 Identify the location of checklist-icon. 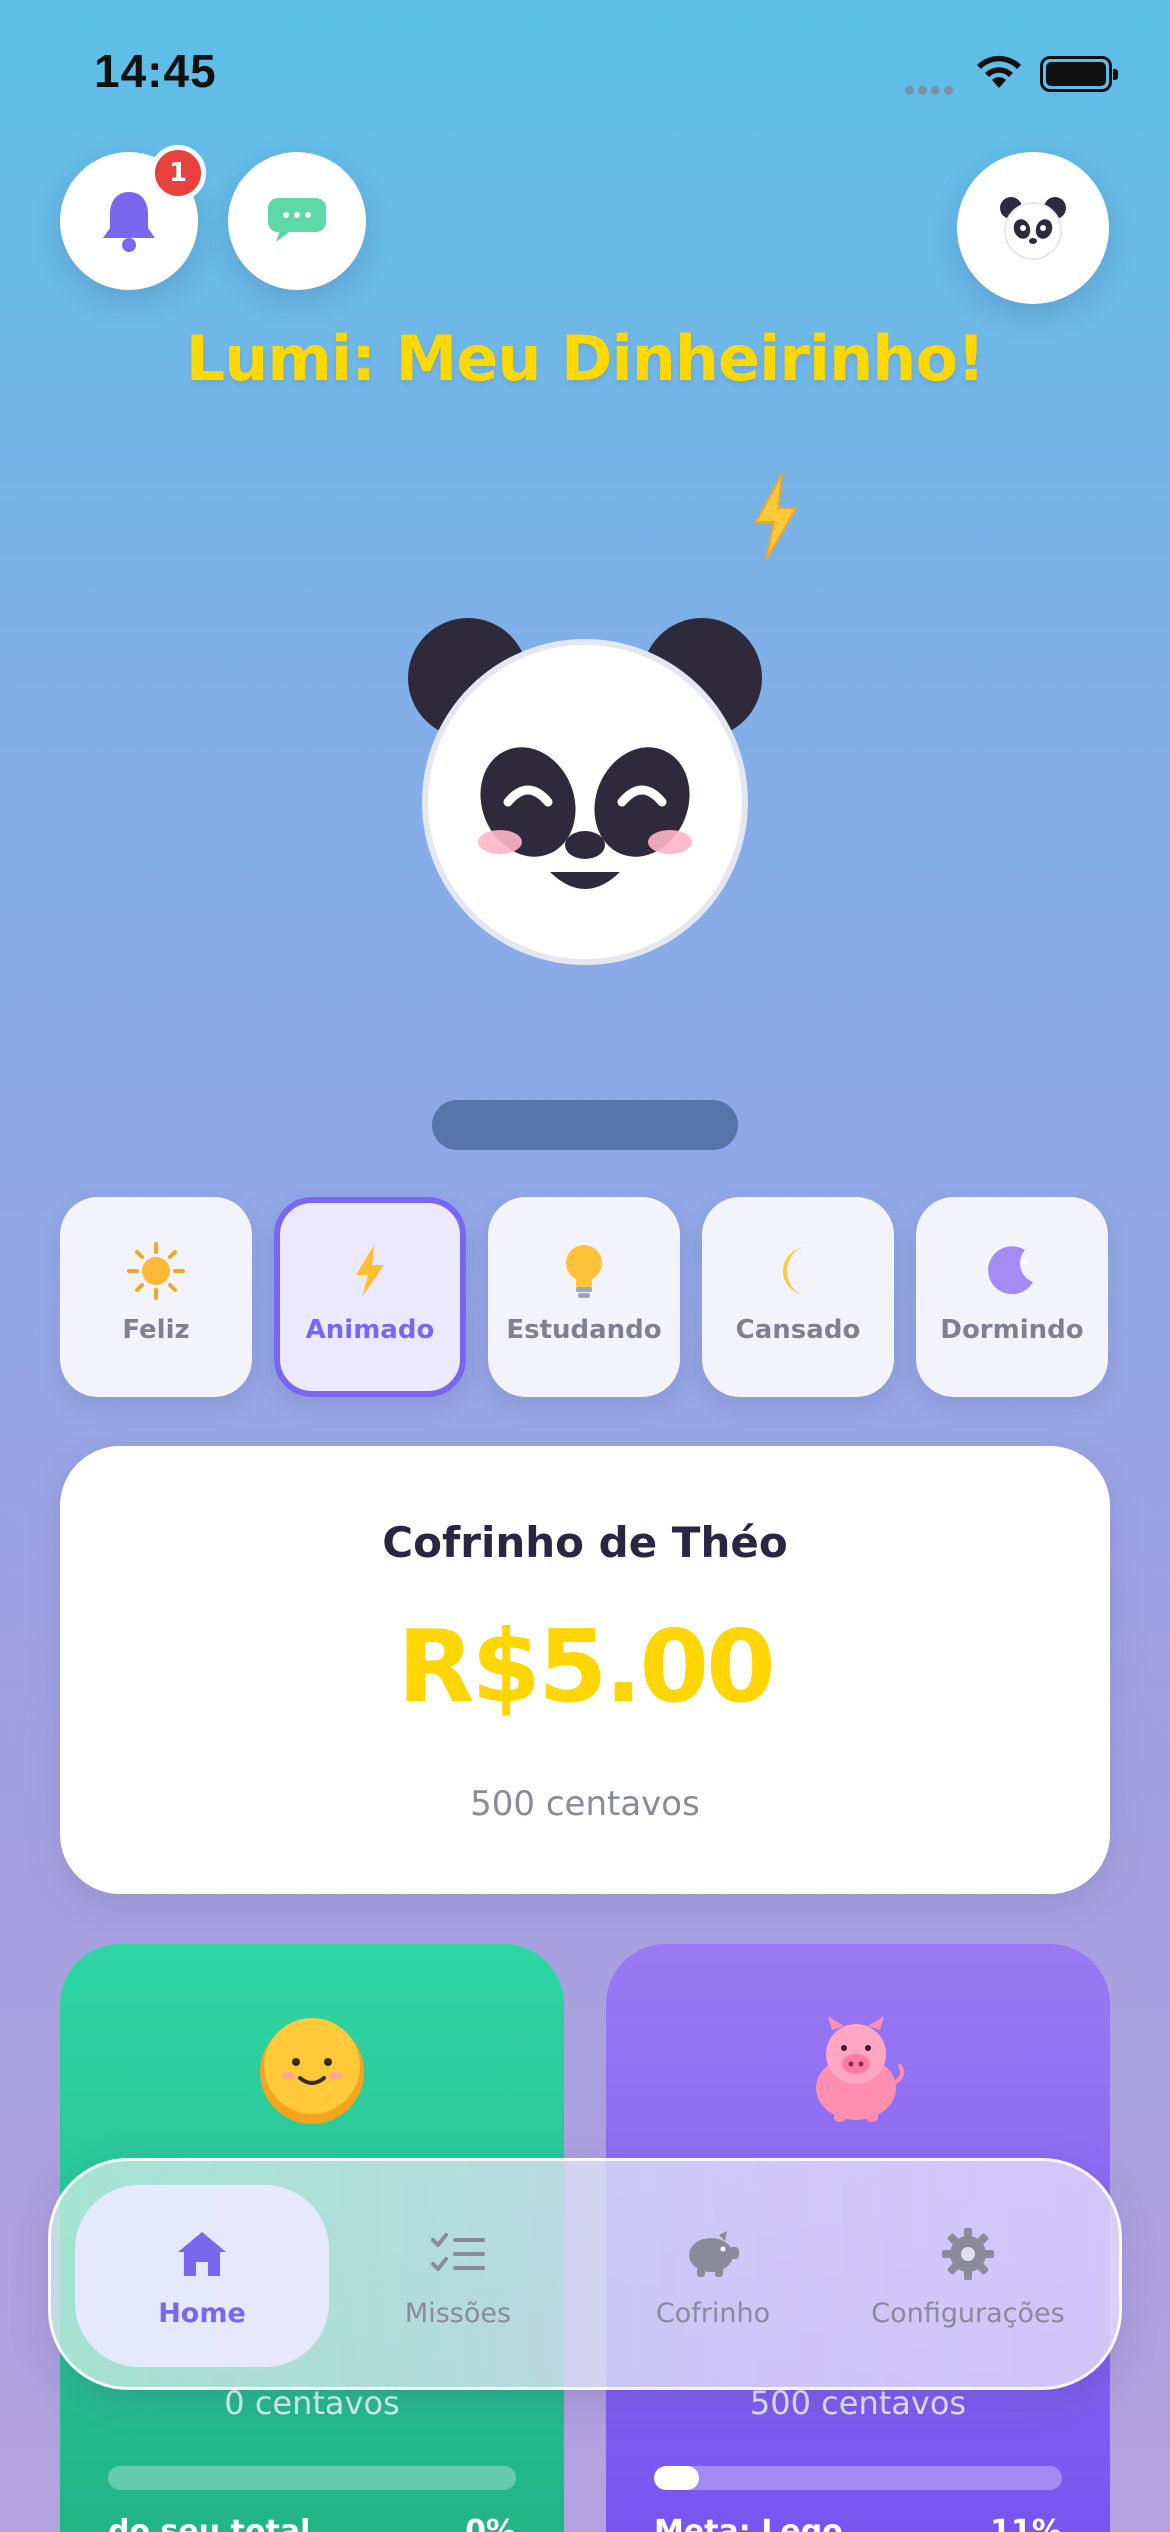
(458, 2251).